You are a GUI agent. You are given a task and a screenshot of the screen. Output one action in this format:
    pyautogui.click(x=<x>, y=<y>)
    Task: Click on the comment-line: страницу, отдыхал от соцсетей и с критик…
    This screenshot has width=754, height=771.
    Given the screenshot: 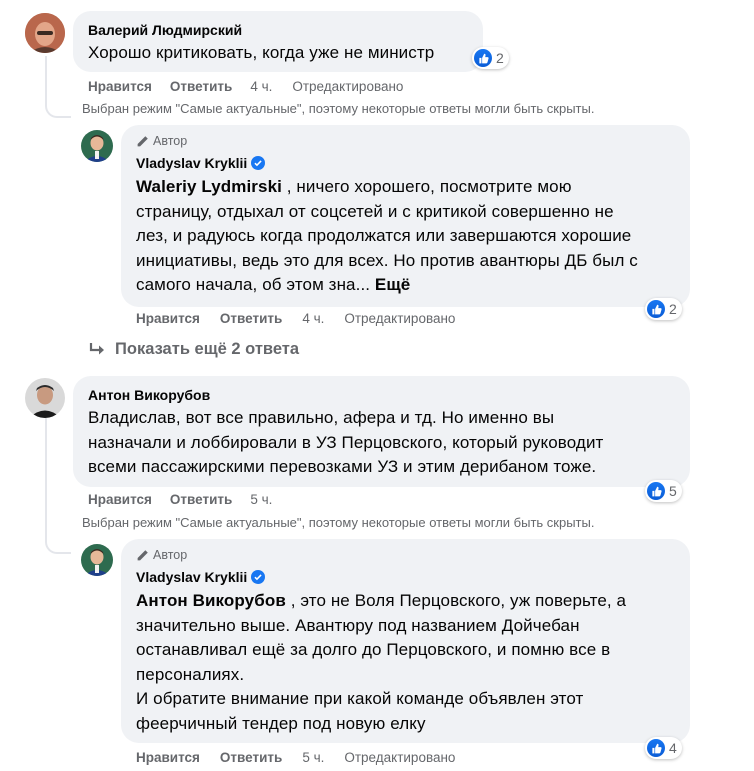 What is the action you would take?
    pyautogui.click(x=375, y=211)
    